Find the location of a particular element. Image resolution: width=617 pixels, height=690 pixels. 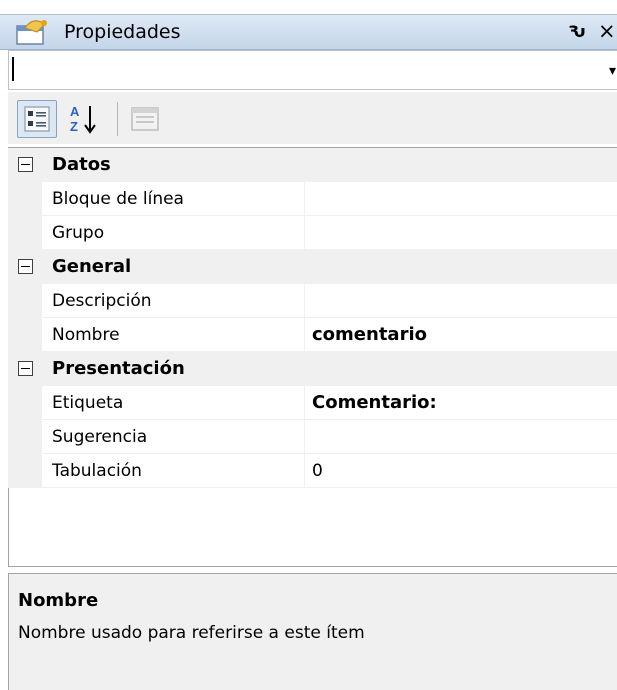

category-label: General is located at coordinates (92, 266).